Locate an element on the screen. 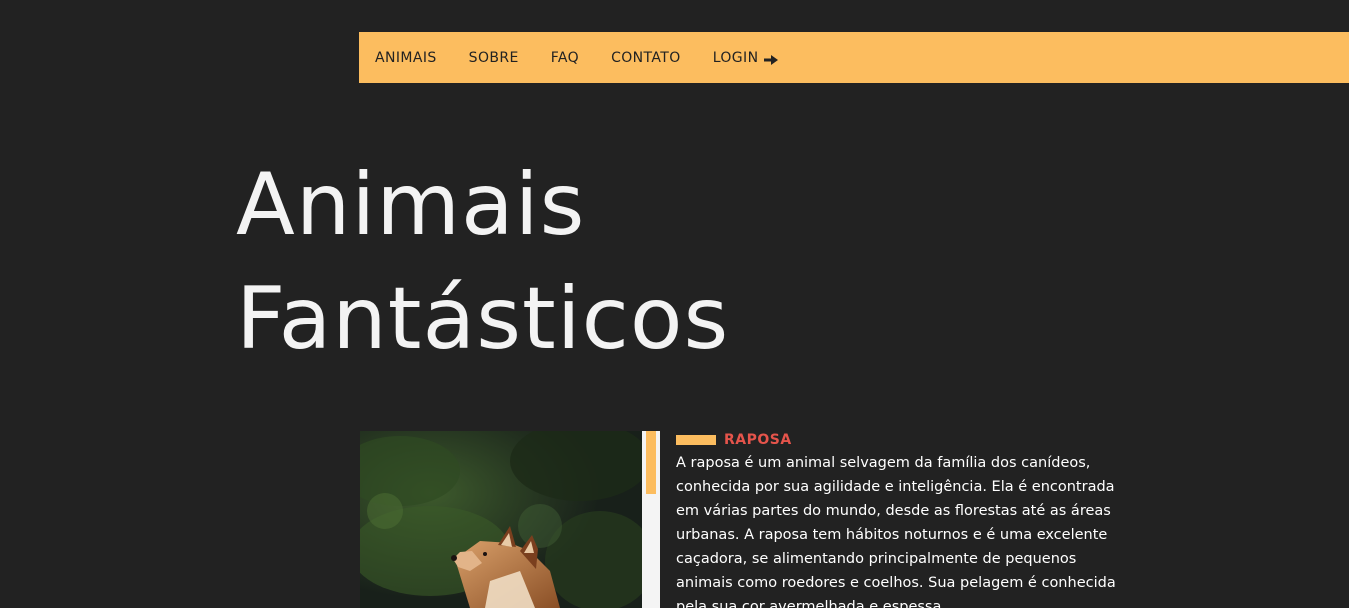  menu-item-label: SOBRE is located at coordinates (493, 57).